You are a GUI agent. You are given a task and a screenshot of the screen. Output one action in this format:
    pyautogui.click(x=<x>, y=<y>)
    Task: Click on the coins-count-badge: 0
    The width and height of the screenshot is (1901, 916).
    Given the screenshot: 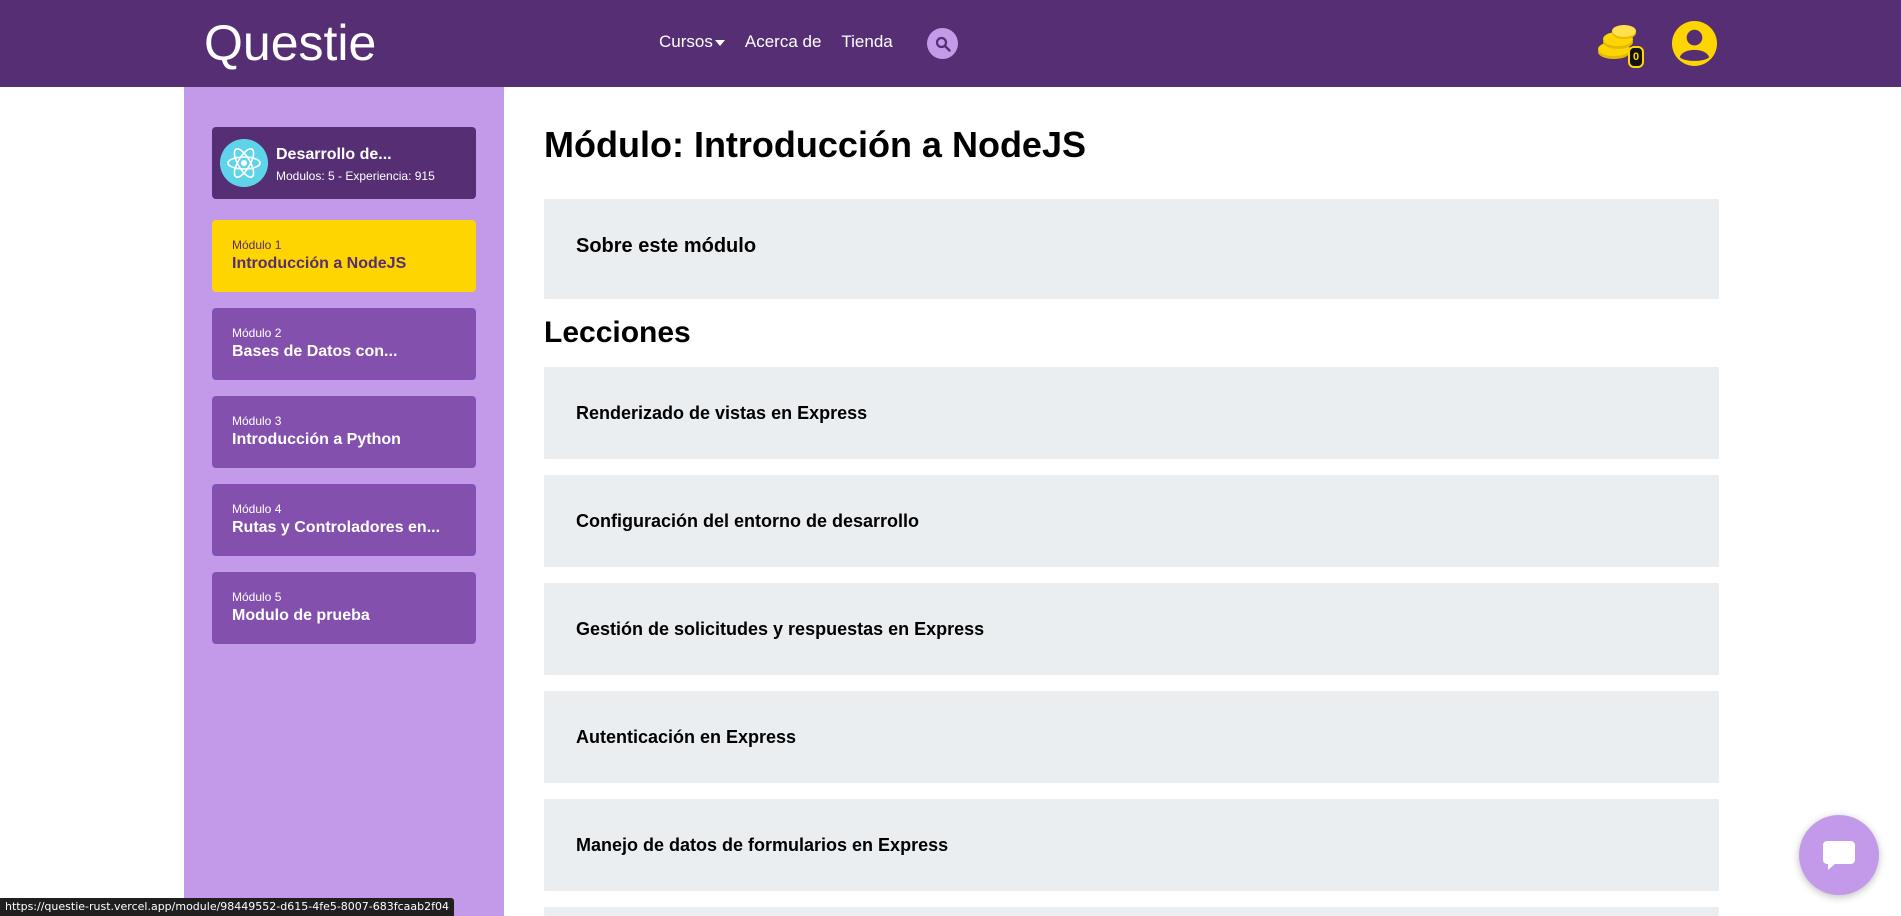 What is the action you would take?
    pyautogui.click(x=1636, y=57)
    